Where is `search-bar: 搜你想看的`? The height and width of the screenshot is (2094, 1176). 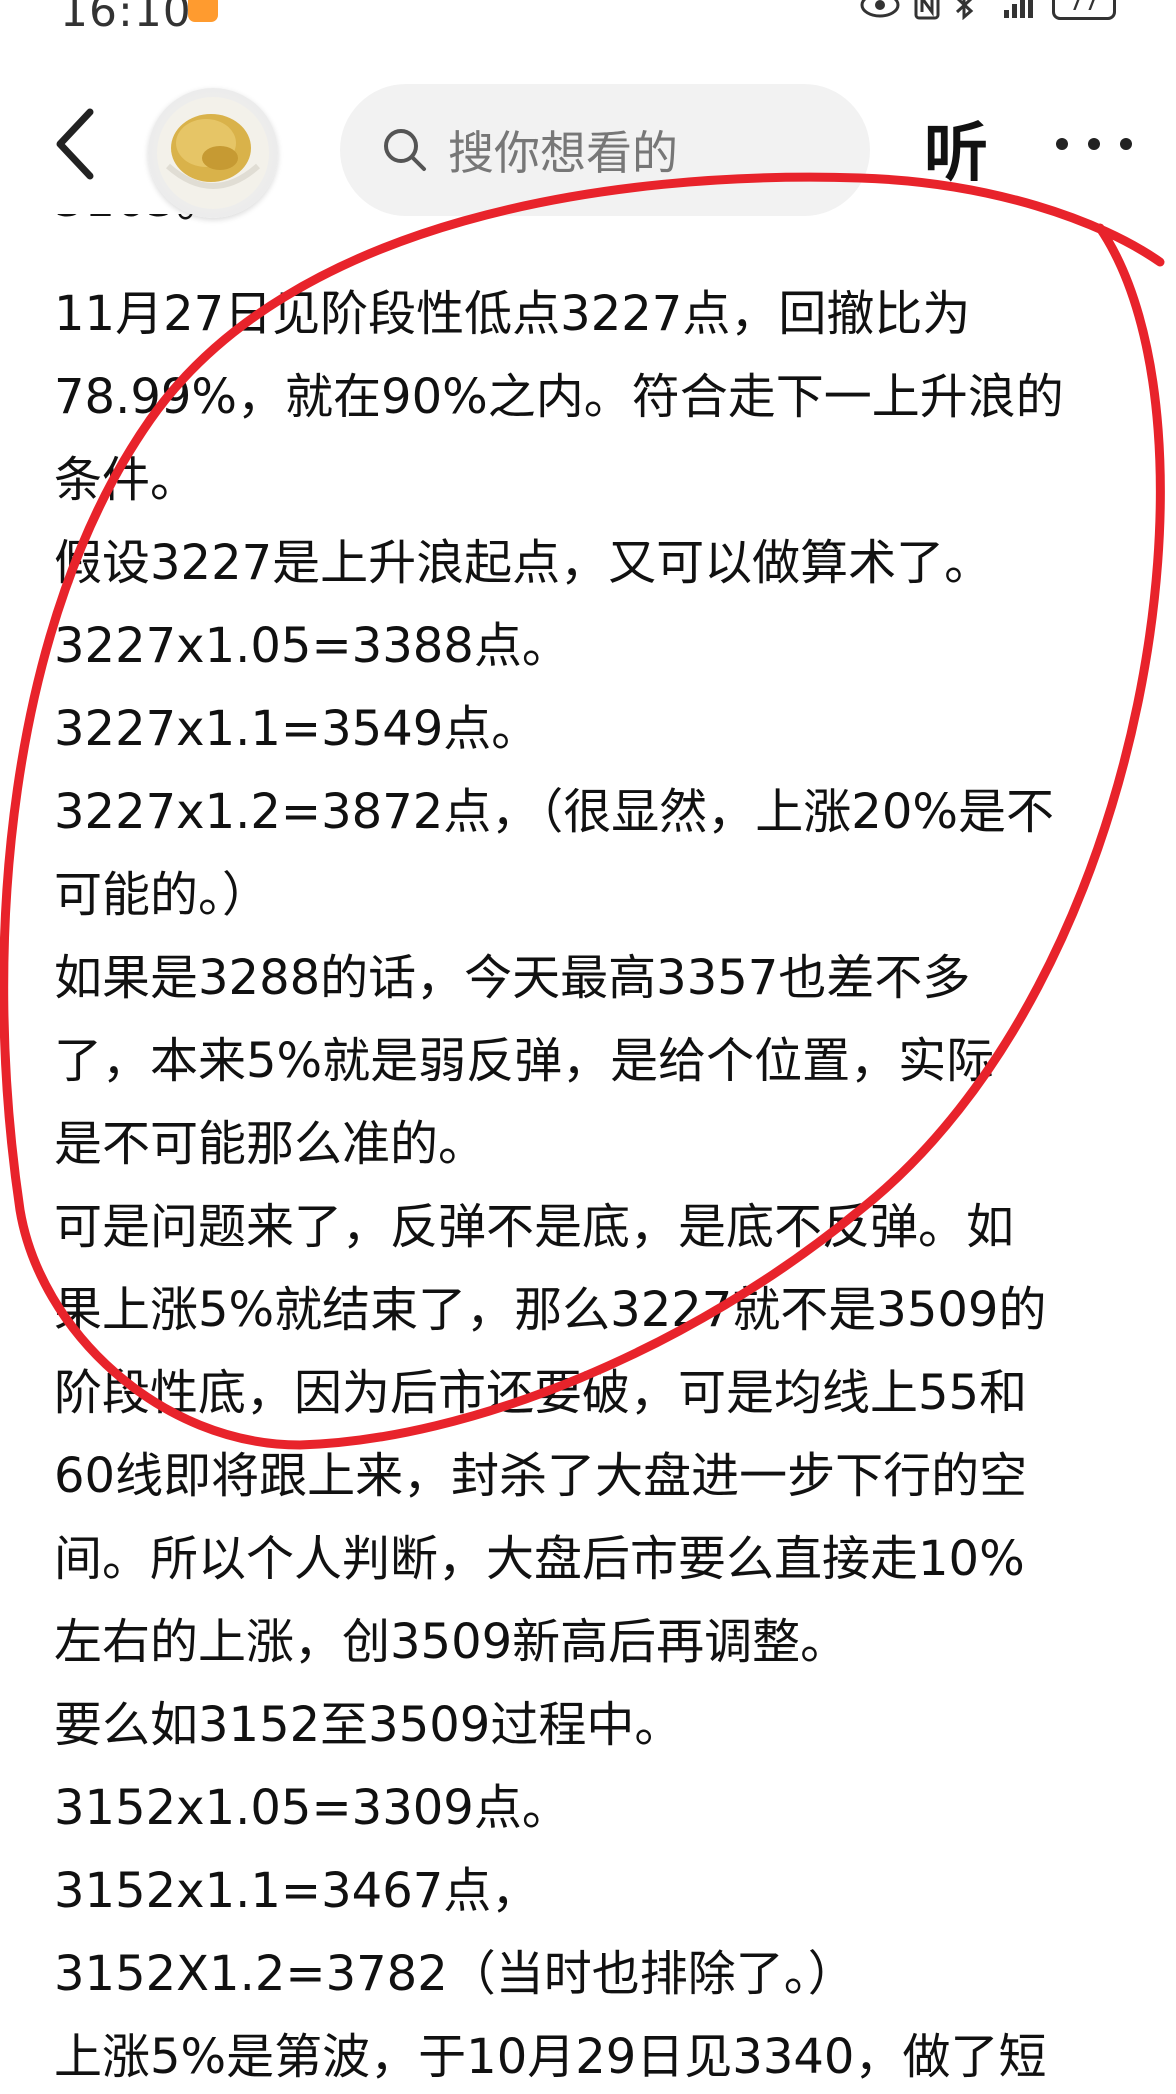
search-bar: 搜你想看的 is located at coordinates (605, 150).